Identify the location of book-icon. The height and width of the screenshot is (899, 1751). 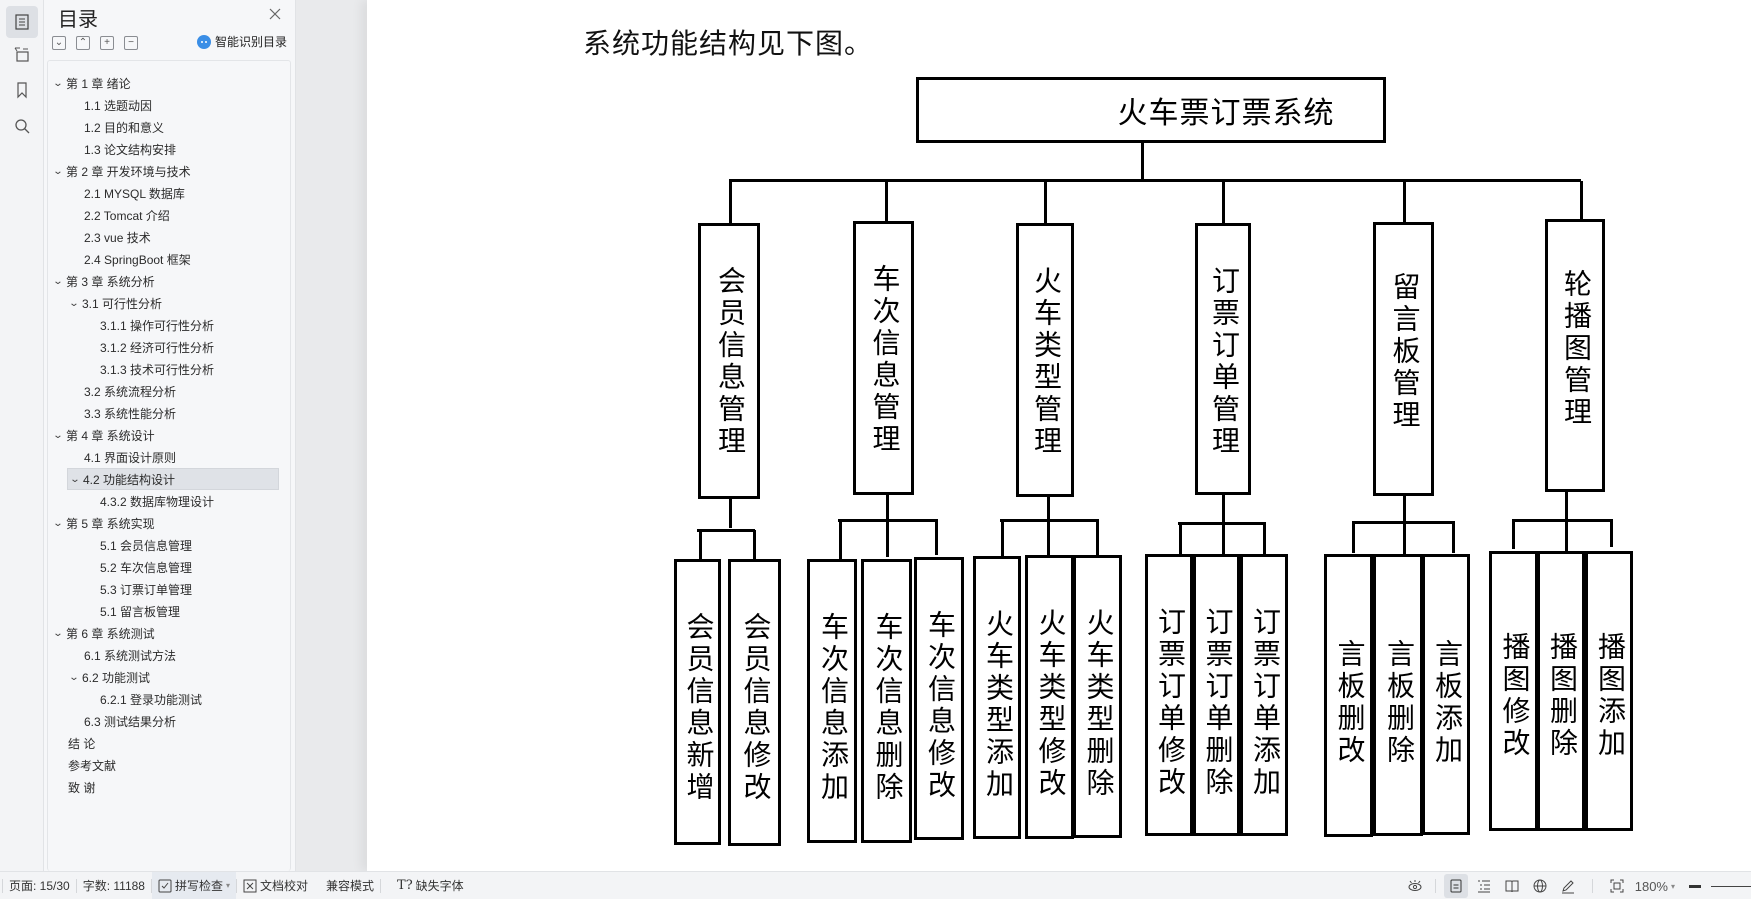
(1512, 886).